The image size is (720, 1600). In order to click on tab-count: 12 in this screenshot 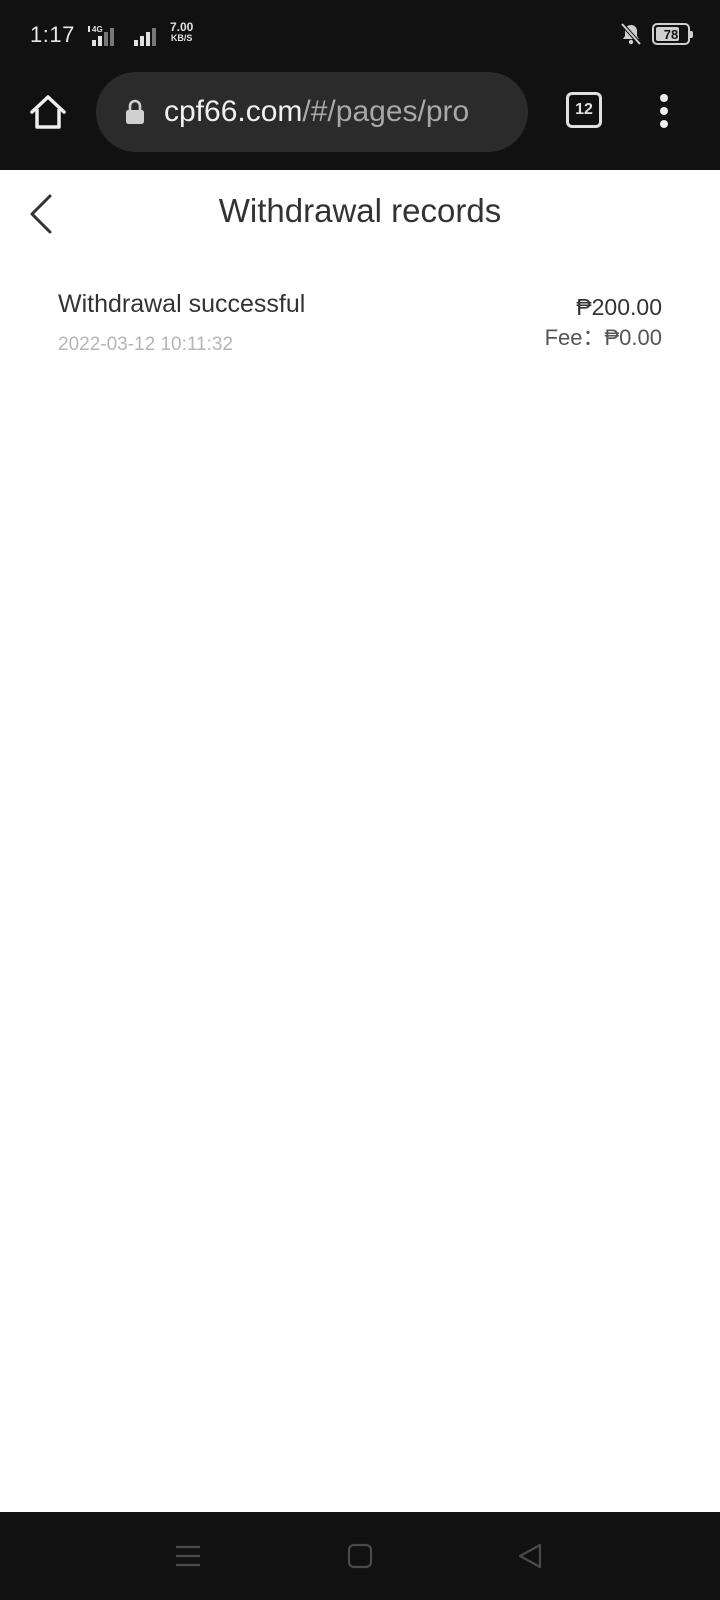, I will do `click(584, 109)`.